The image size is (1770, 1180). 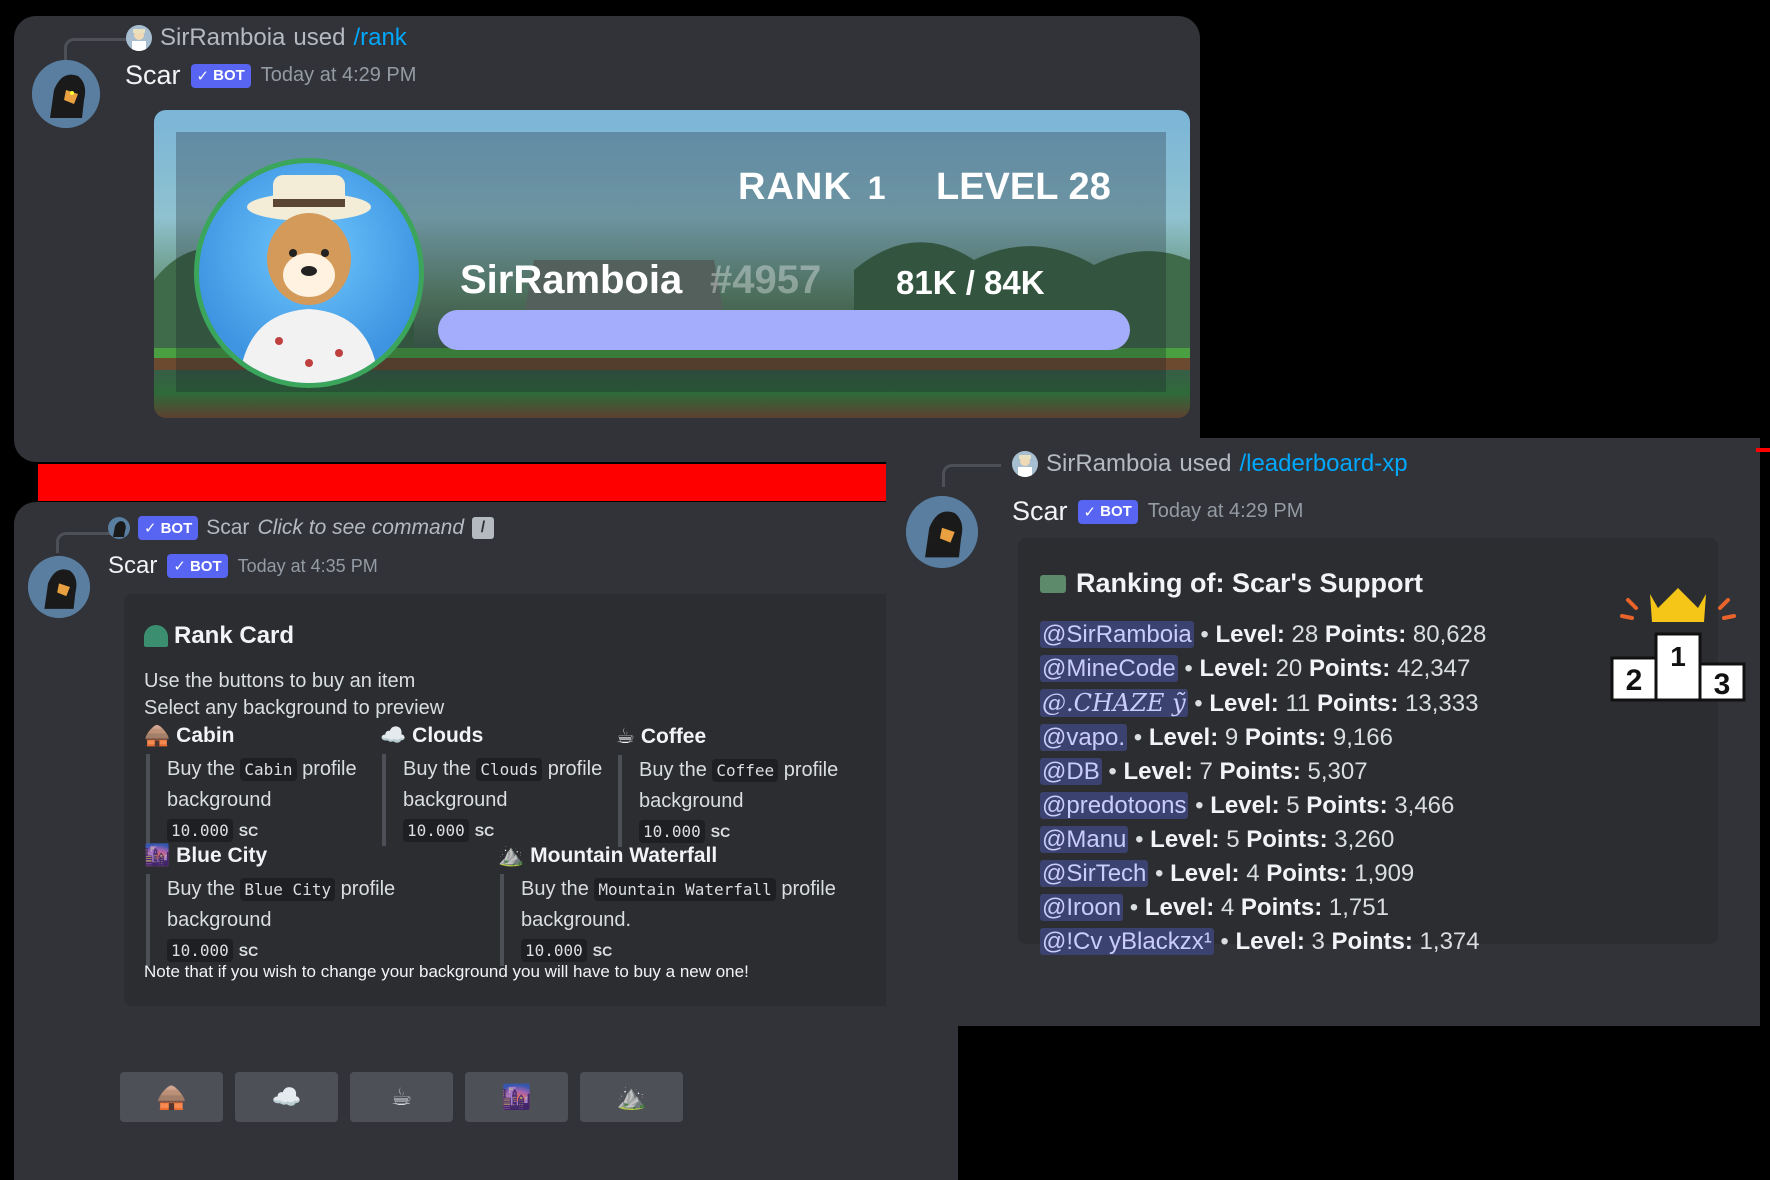 I want to click on click-to-see-command: Click to see command, so click(x=360, y=528).